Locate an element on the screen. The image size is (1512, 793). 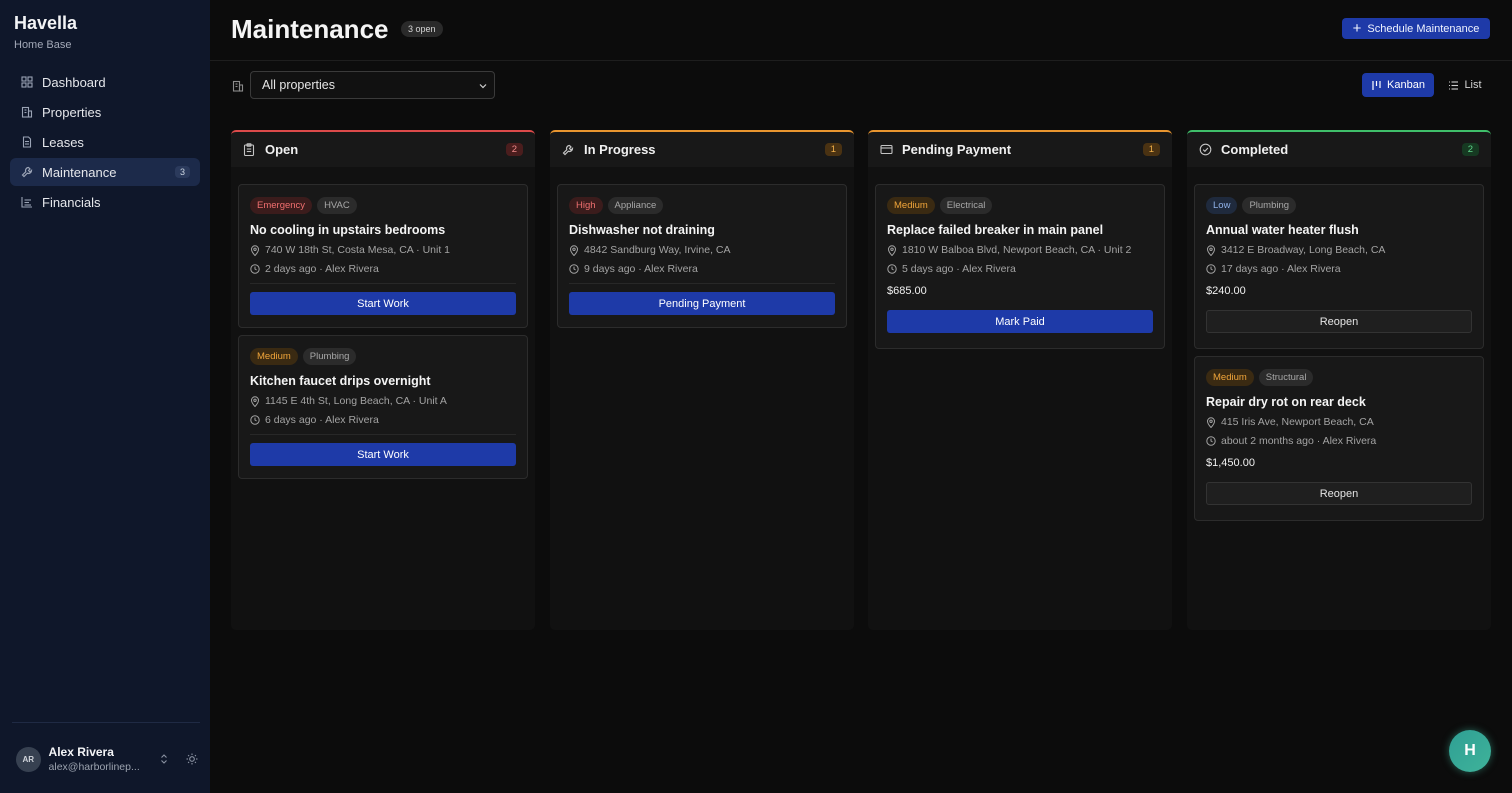
card-address: 415 Iris Ave, Newport Beach, CA is located at coordinates (1339, 422).